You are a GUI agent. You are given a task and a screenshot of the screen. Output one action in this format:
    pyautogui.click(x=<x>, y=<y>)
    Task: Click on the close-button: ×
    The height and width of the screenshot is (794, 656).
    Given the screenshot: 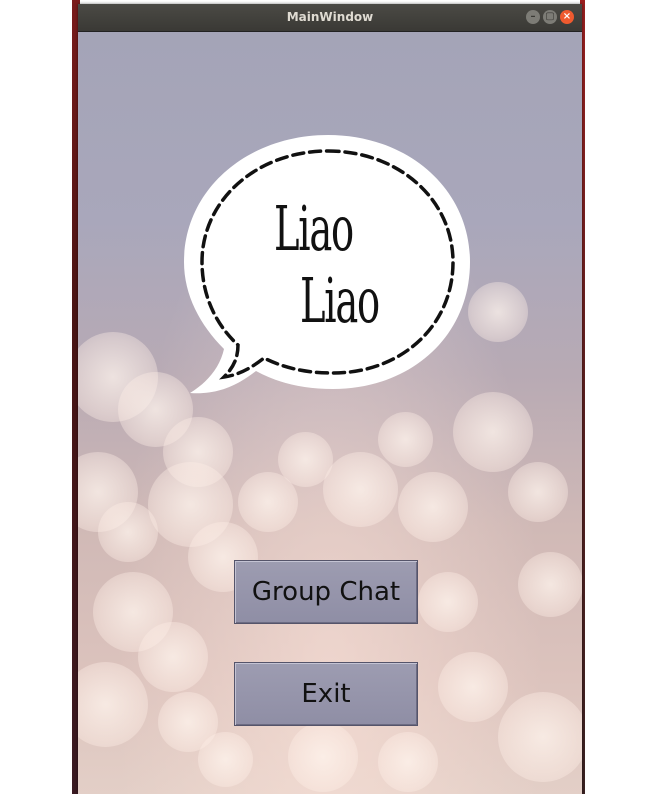 What is the action you would take?
    pyautogui.click(x=567, y=17)
    